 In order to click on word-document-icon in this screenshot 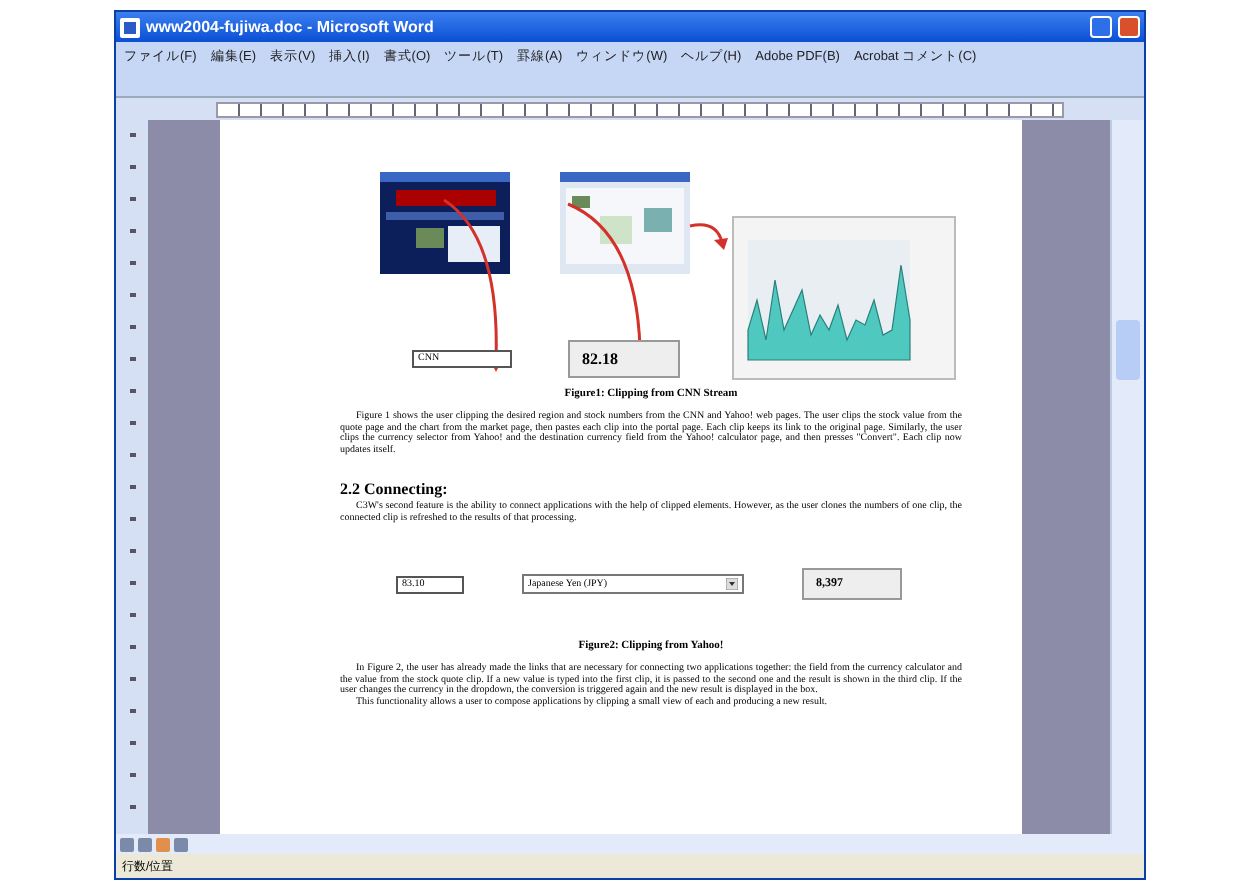, I will do `click(130, 27)`.